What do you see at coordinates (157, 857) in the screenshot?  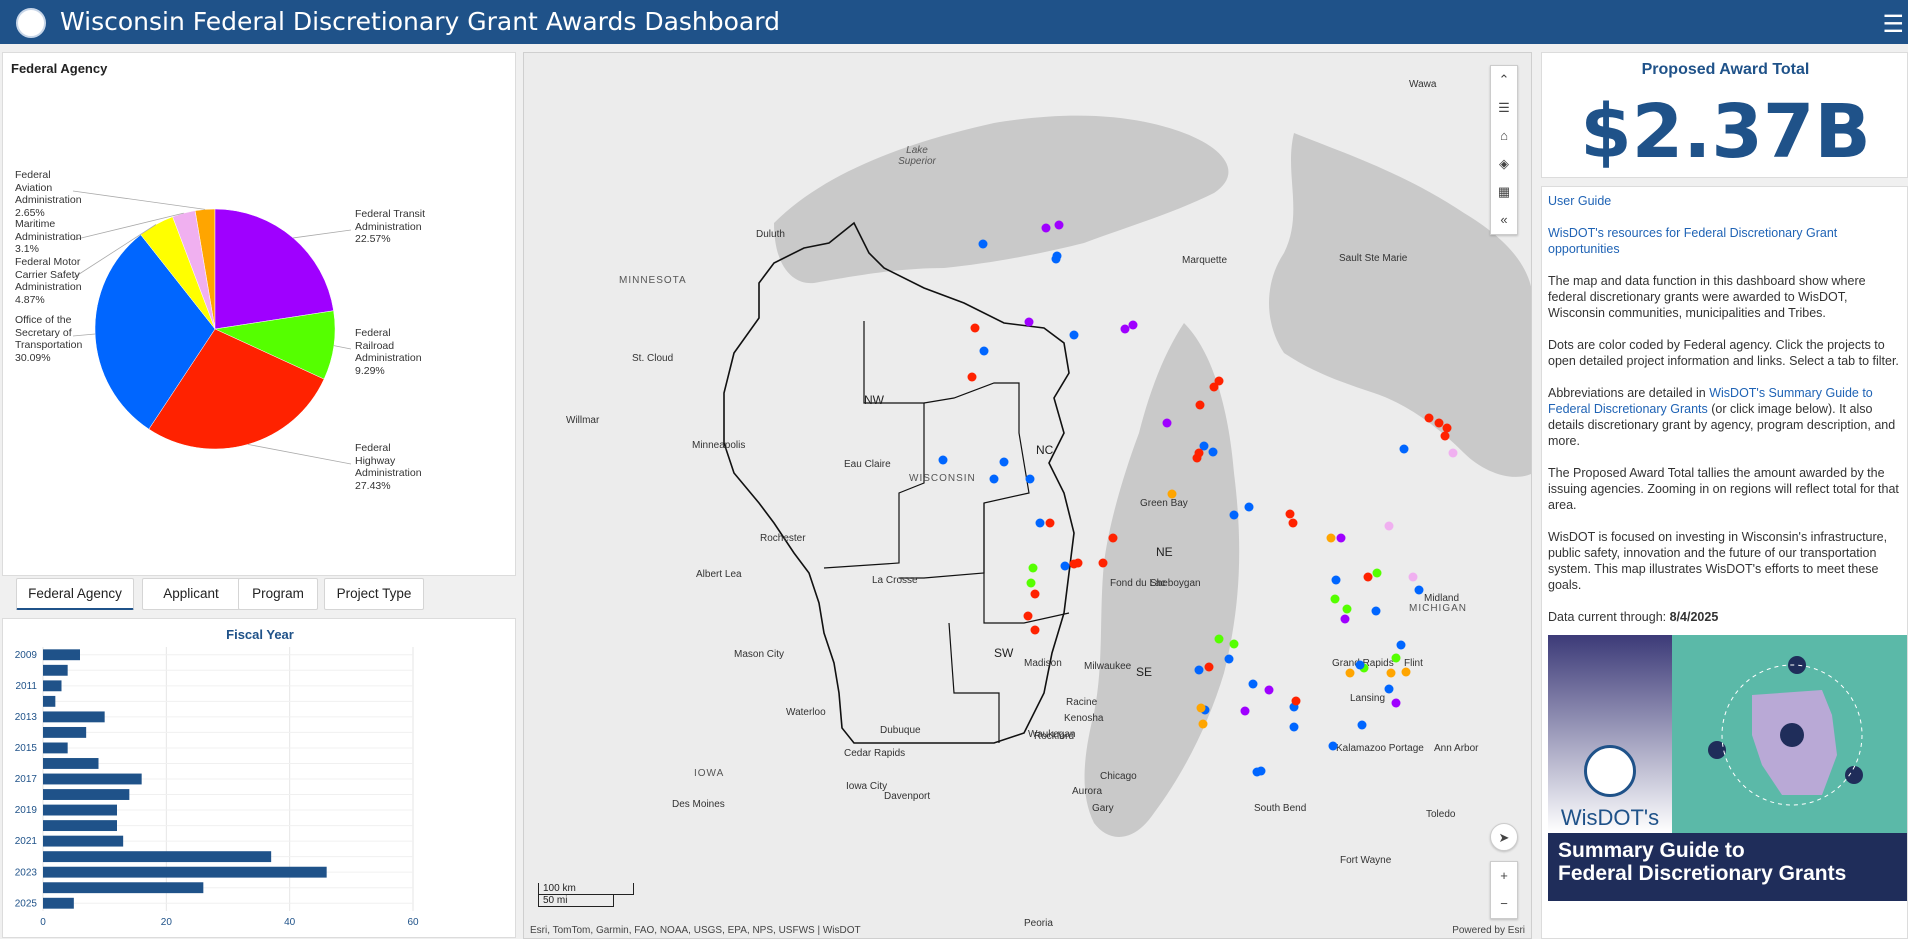 I see `bar-2022` at bounding box center [157, 857].